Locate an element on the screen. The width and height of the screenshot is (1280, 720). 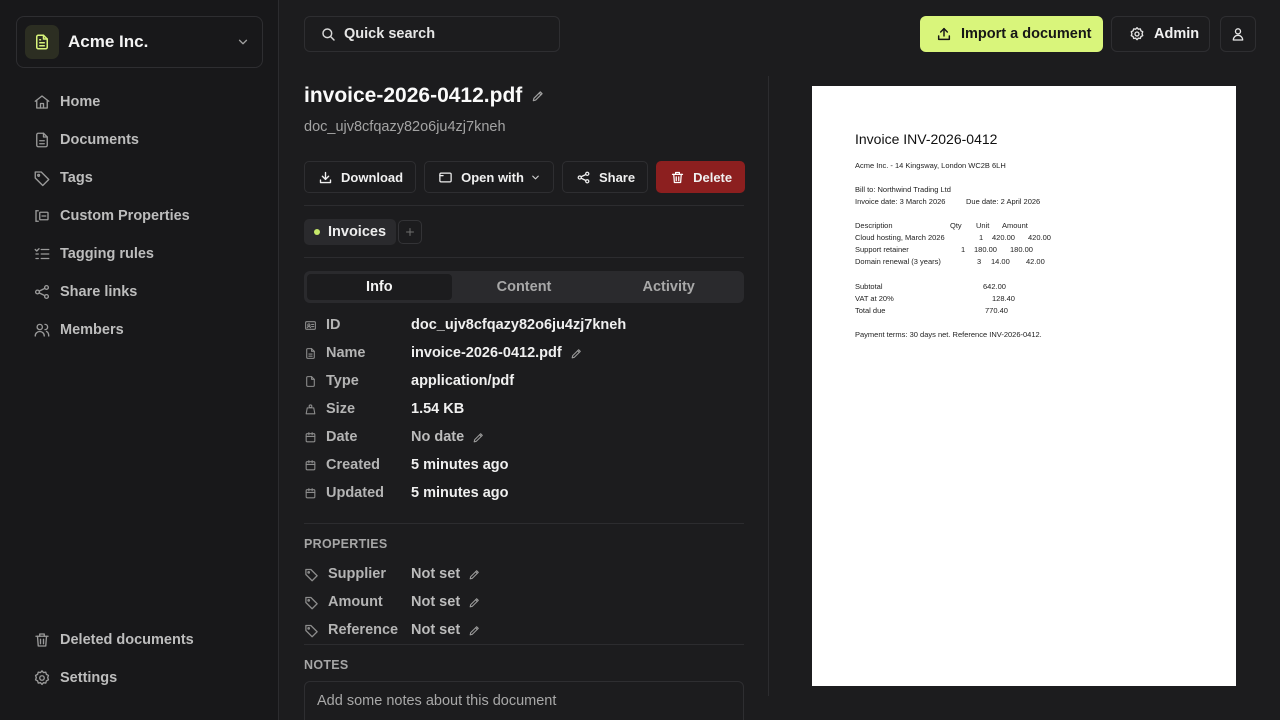
preview-line-amount: 180.00 is located at coordinates (1021, 249).